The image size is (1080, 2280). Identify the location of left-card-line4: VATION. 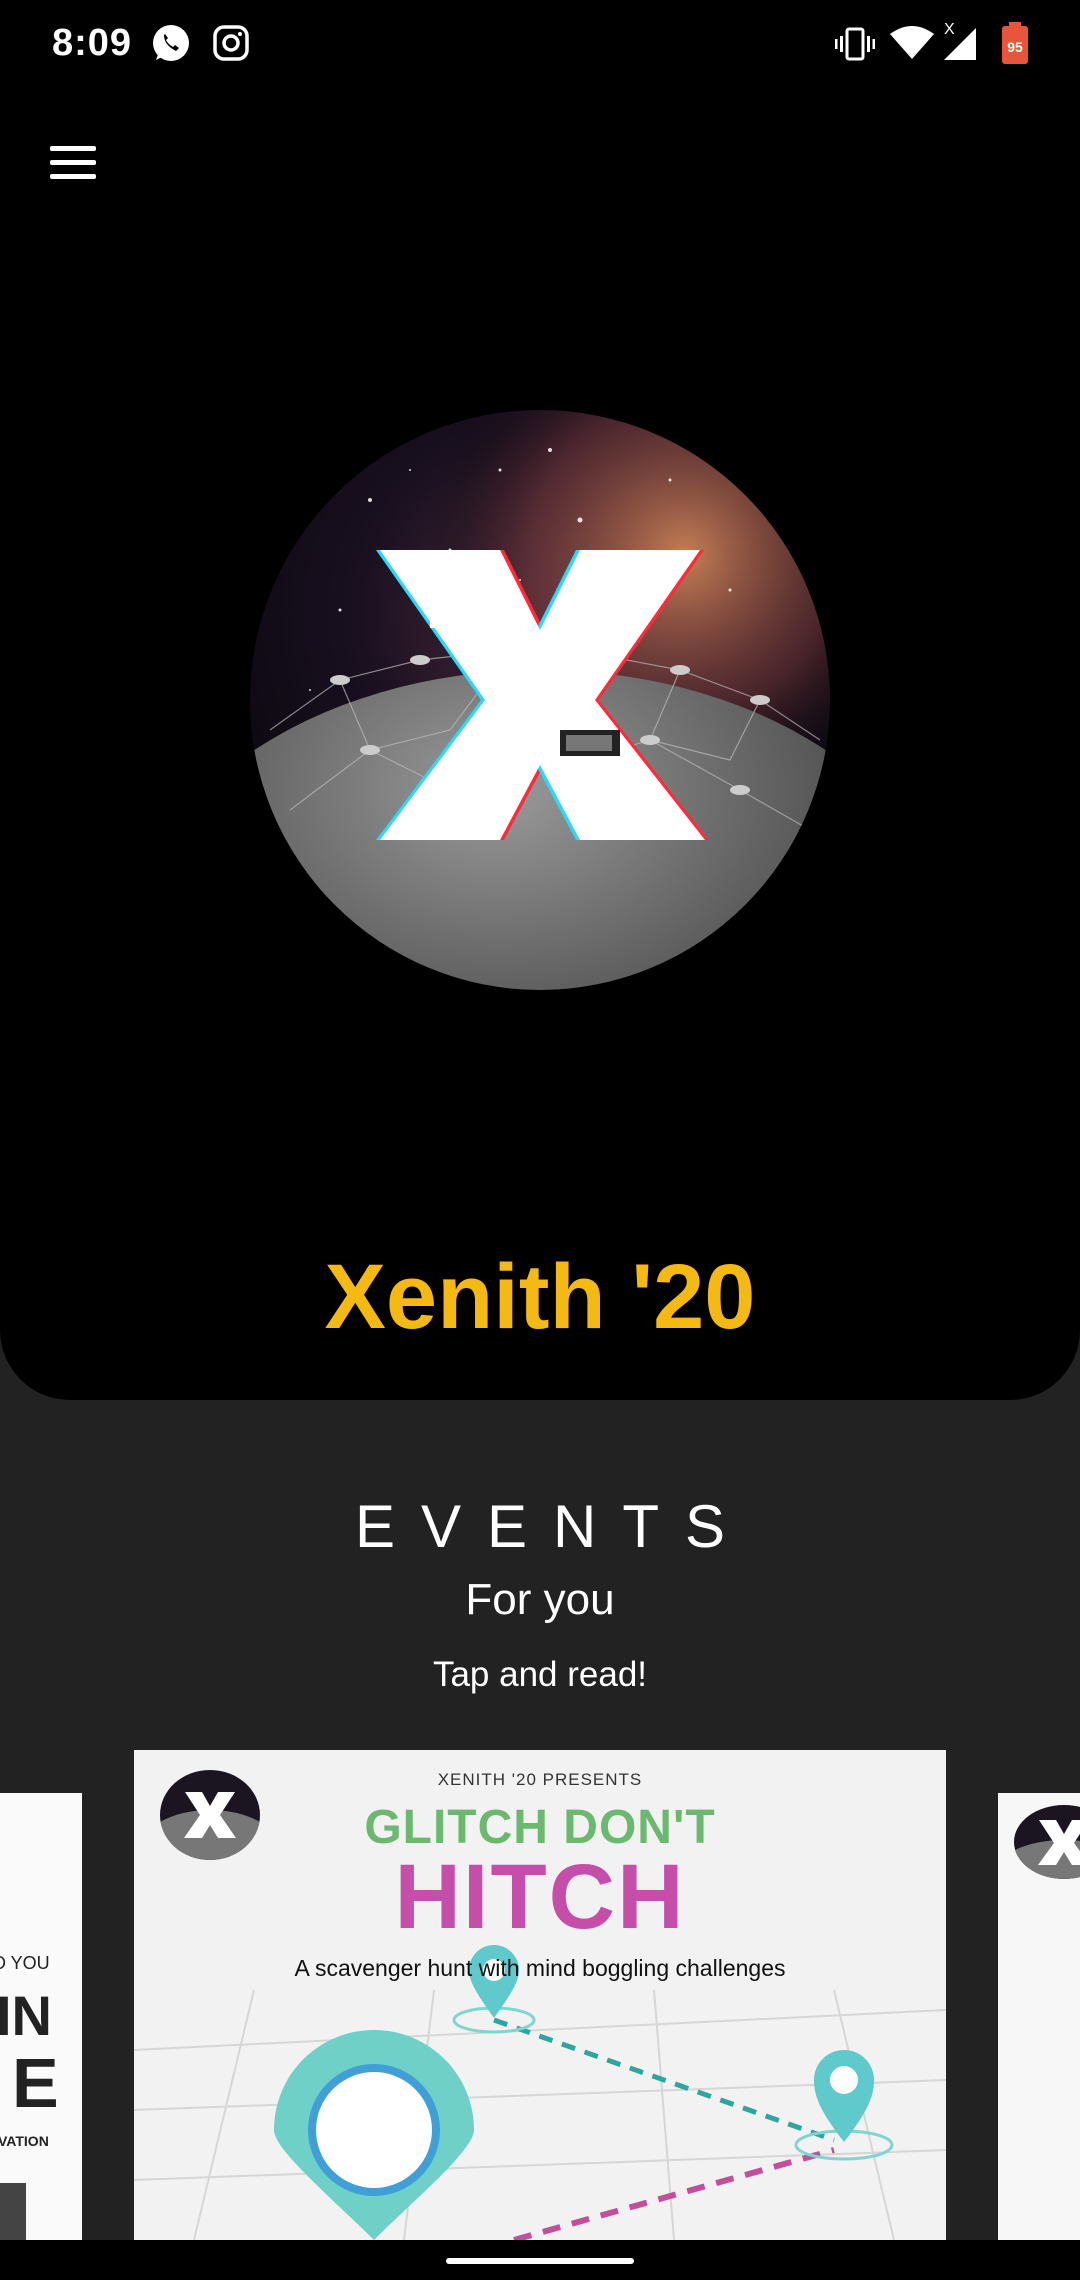
(24, 2141).